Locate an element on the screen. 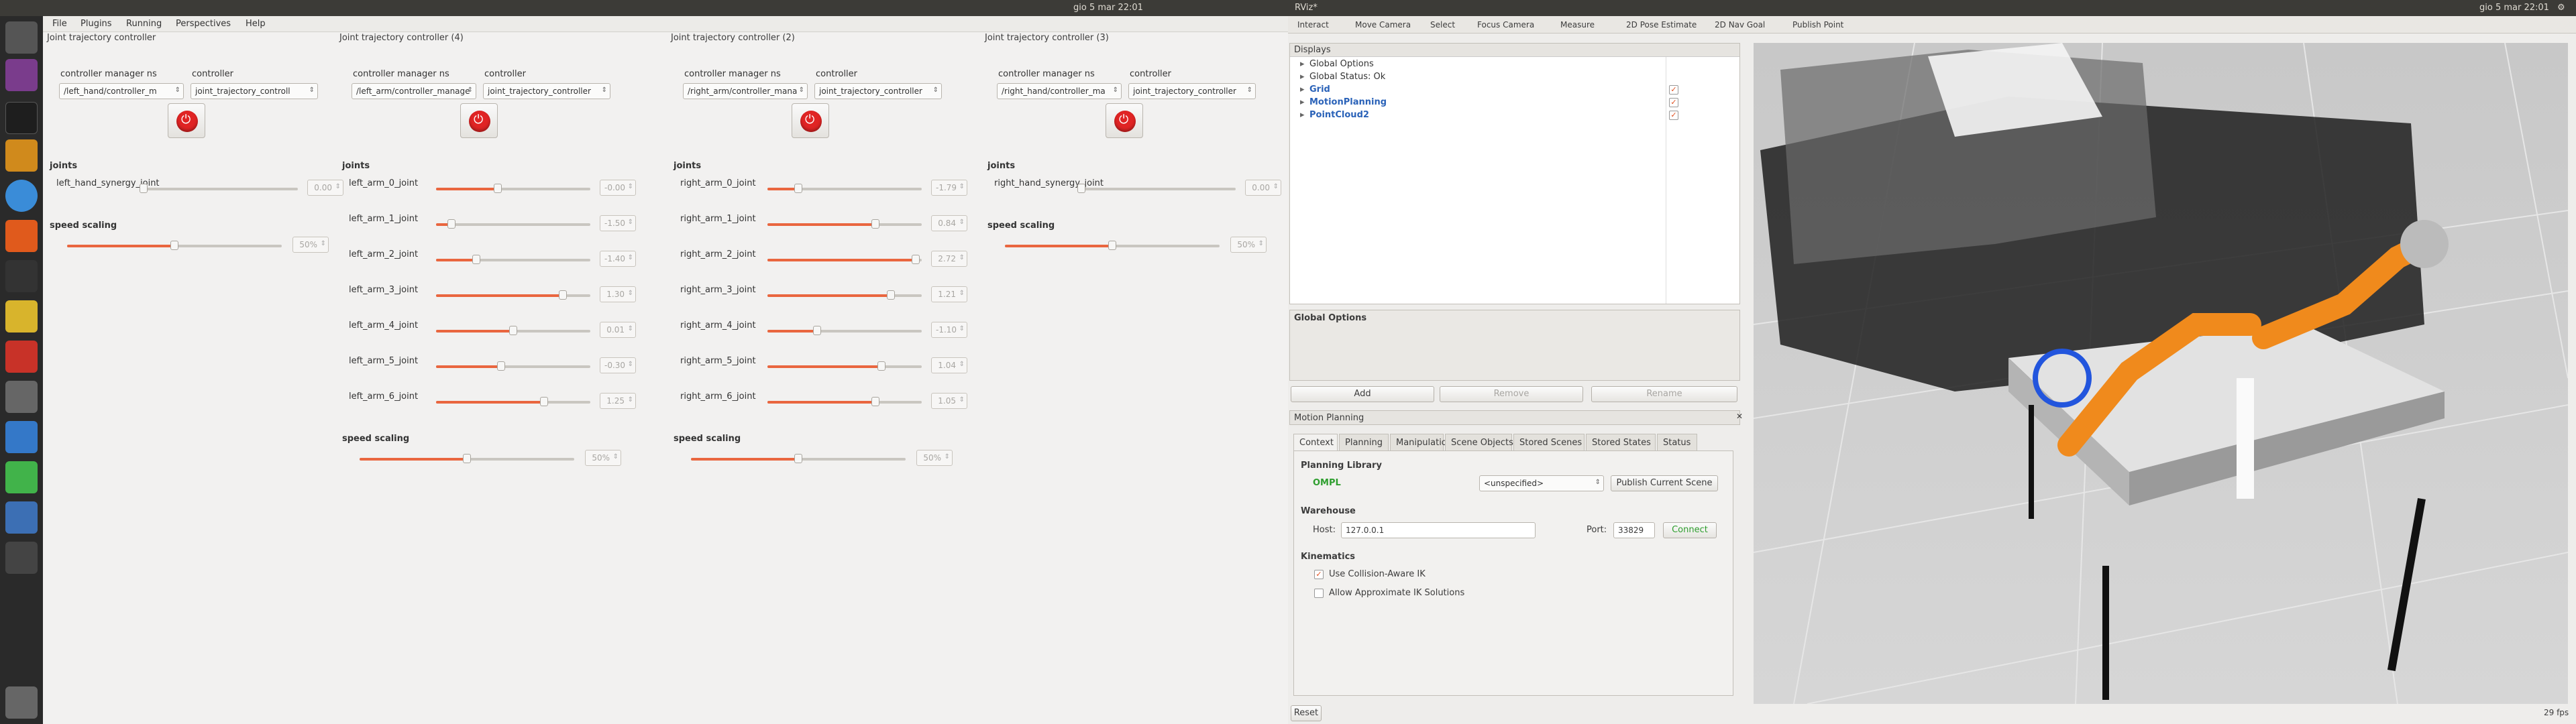 The height and width of the screenshot is (724, 2576). menu-plugins: Plugins is located at coordinates (96, 24).